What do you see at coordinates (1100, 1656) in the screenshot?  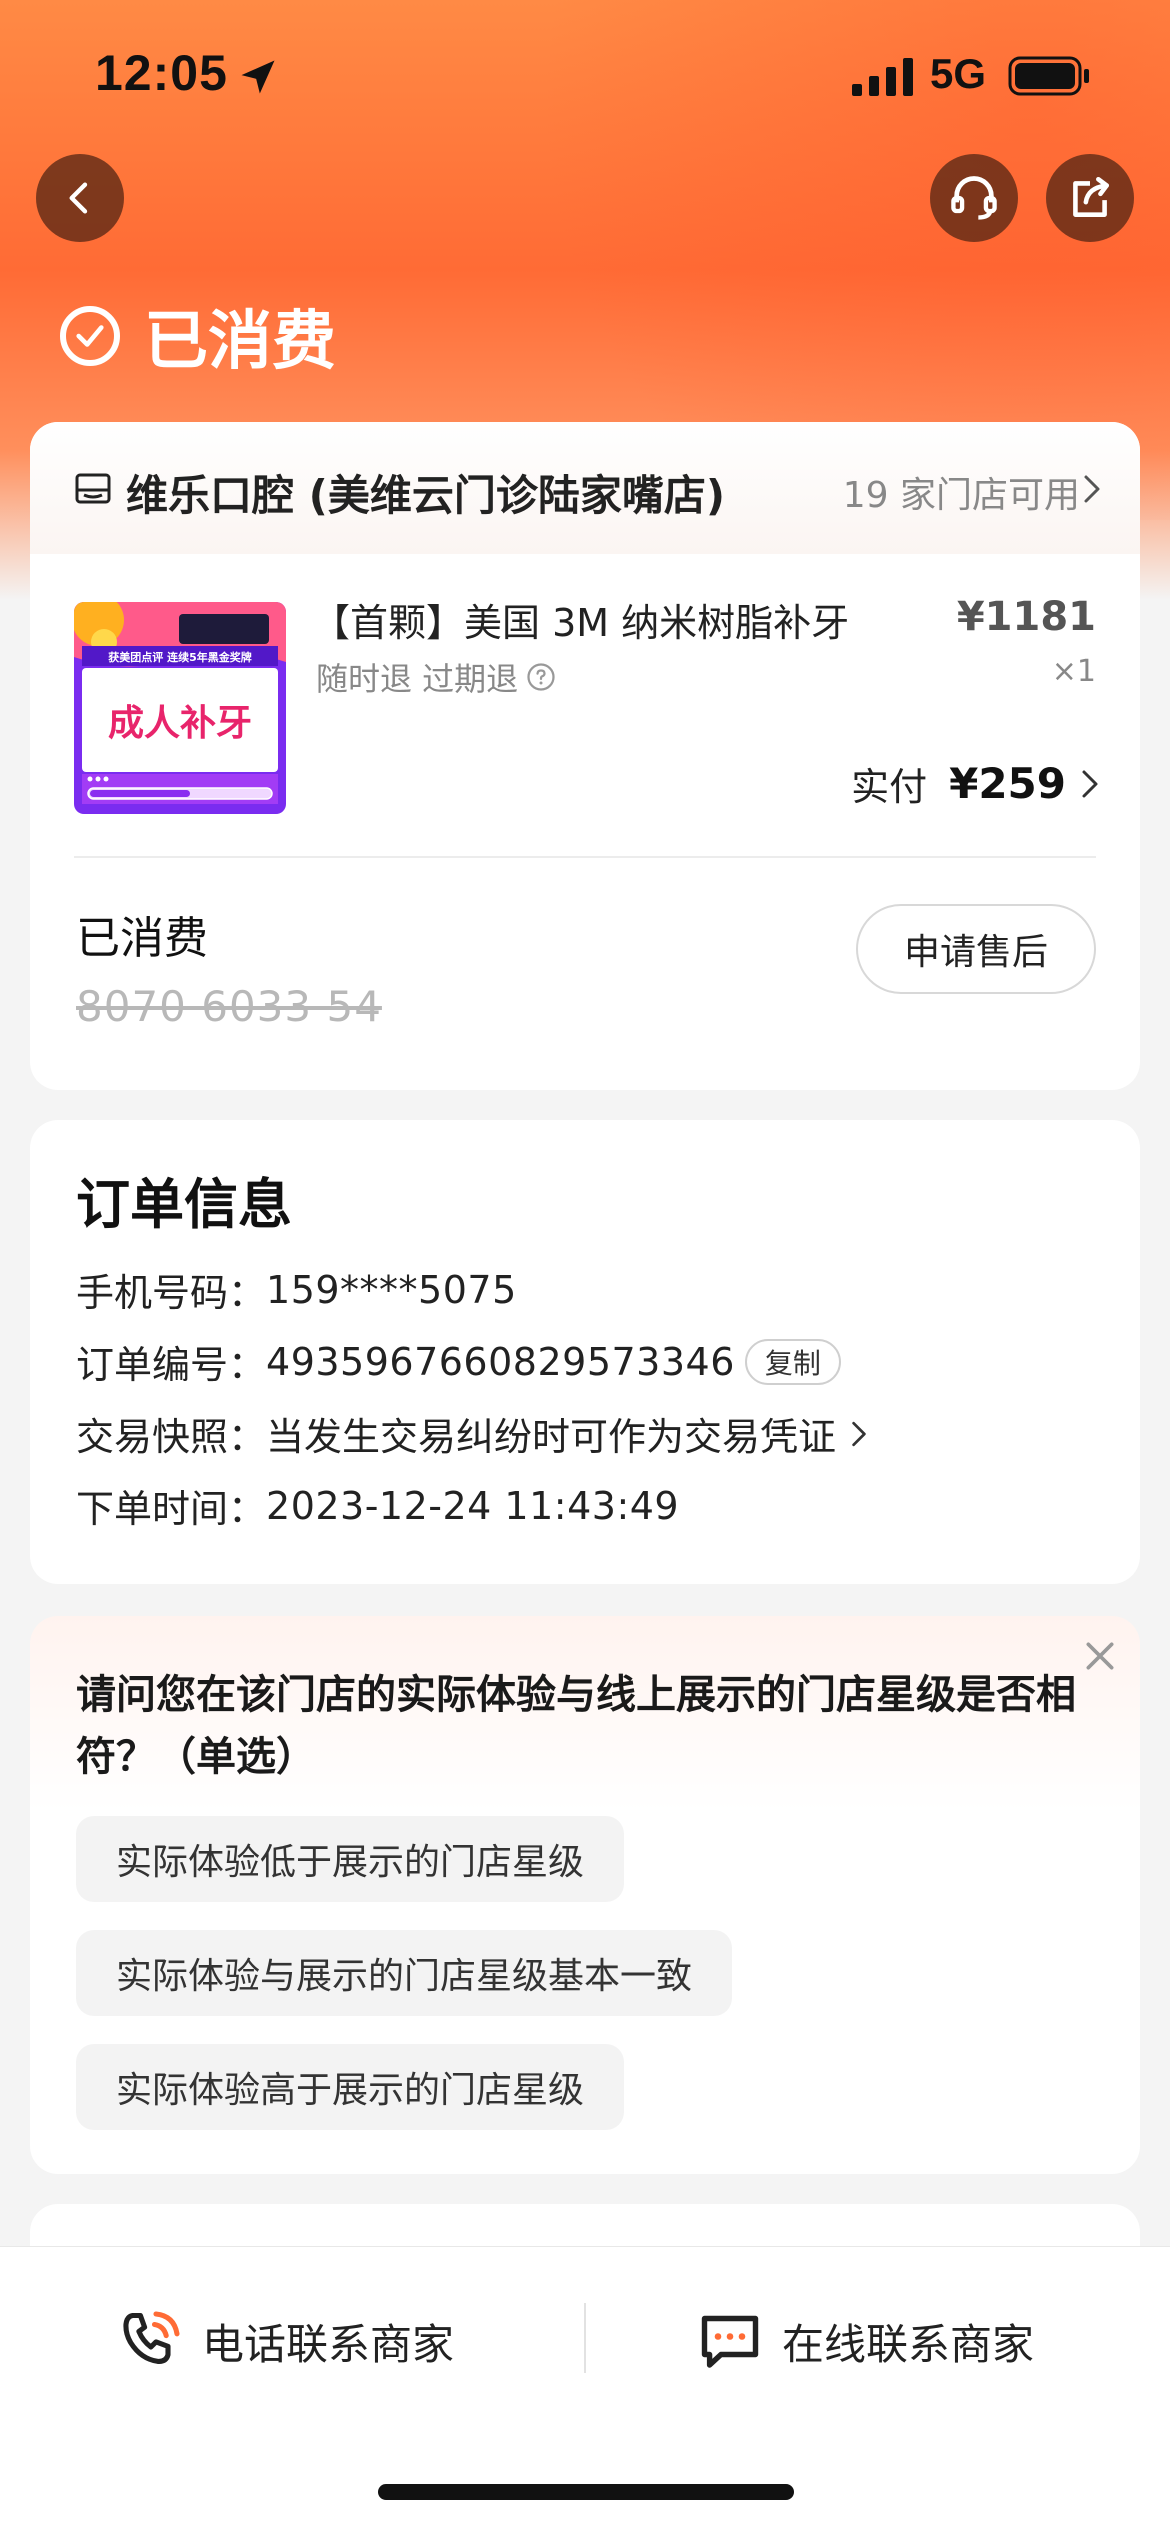 I see `close-icon` at bounding box center [1100, 1656].